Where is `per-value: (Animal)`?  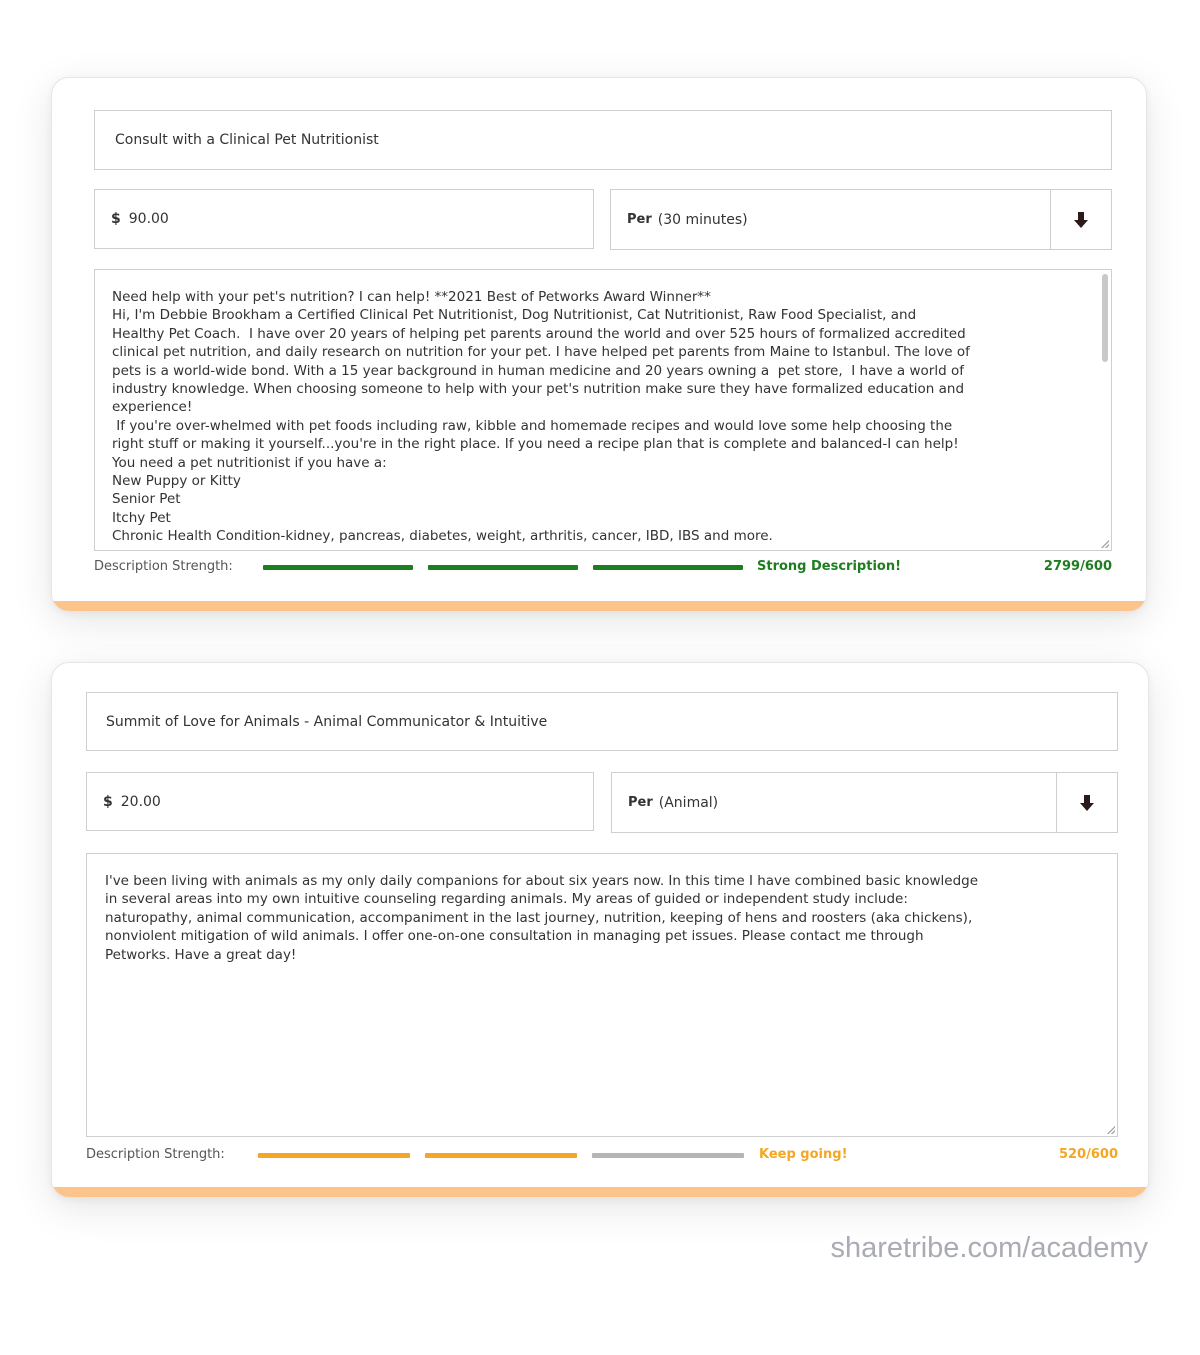
per-value: (Animal) is located at coordinates (688, 802).